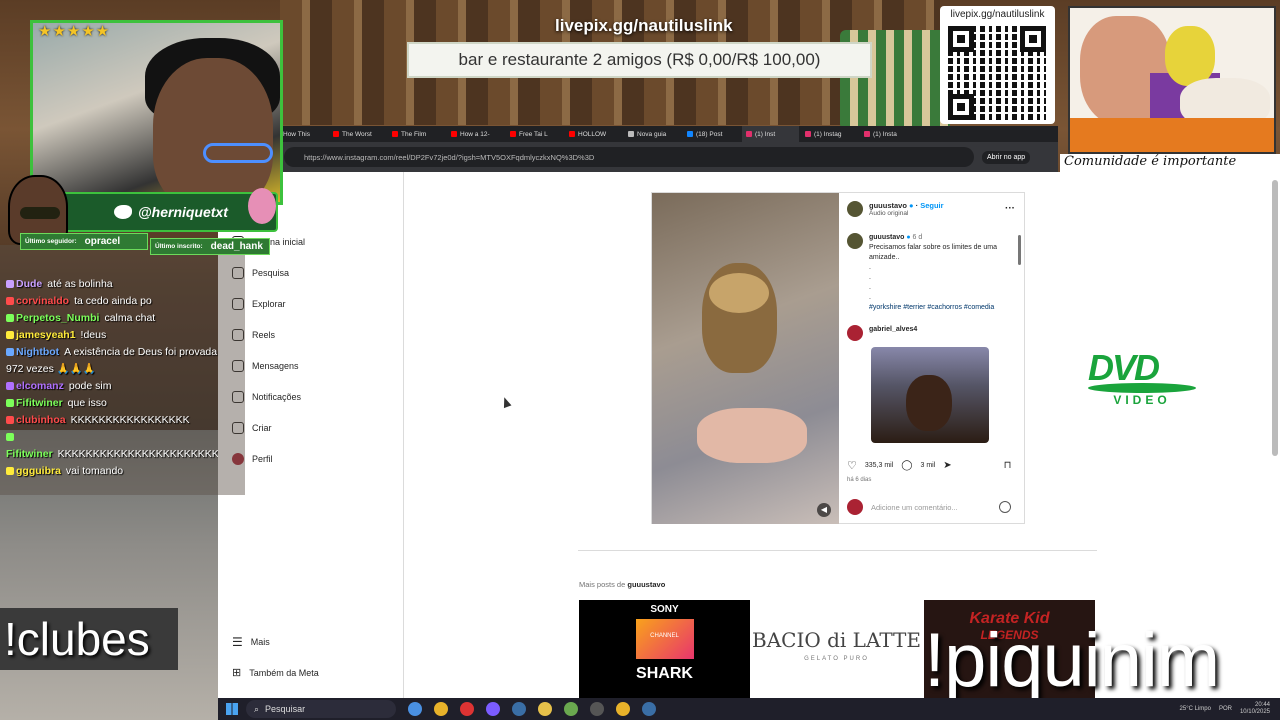 Image resolution: width=1280 pixels, height=720 pixels. What do you see at coordinates (1262, 705) in the screenshot?
I see `clock-time: 20:44` at bounding box center [1262, 705].